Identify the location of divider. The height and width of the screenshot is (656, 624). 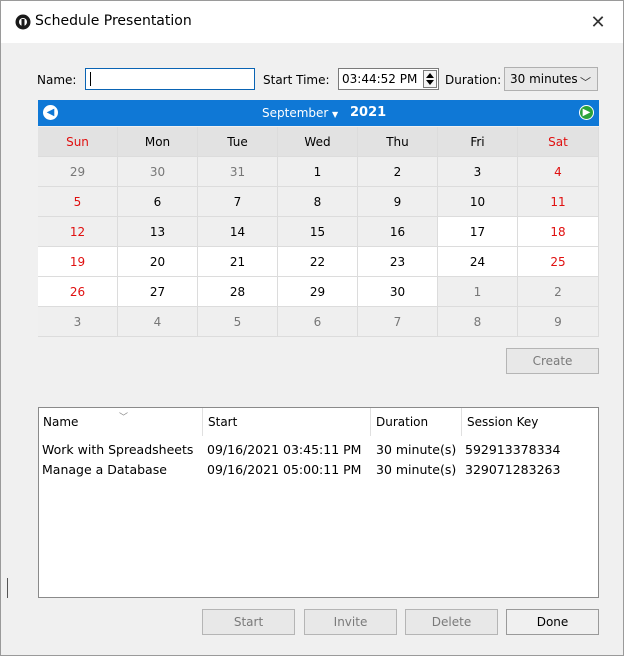
(7, 588).